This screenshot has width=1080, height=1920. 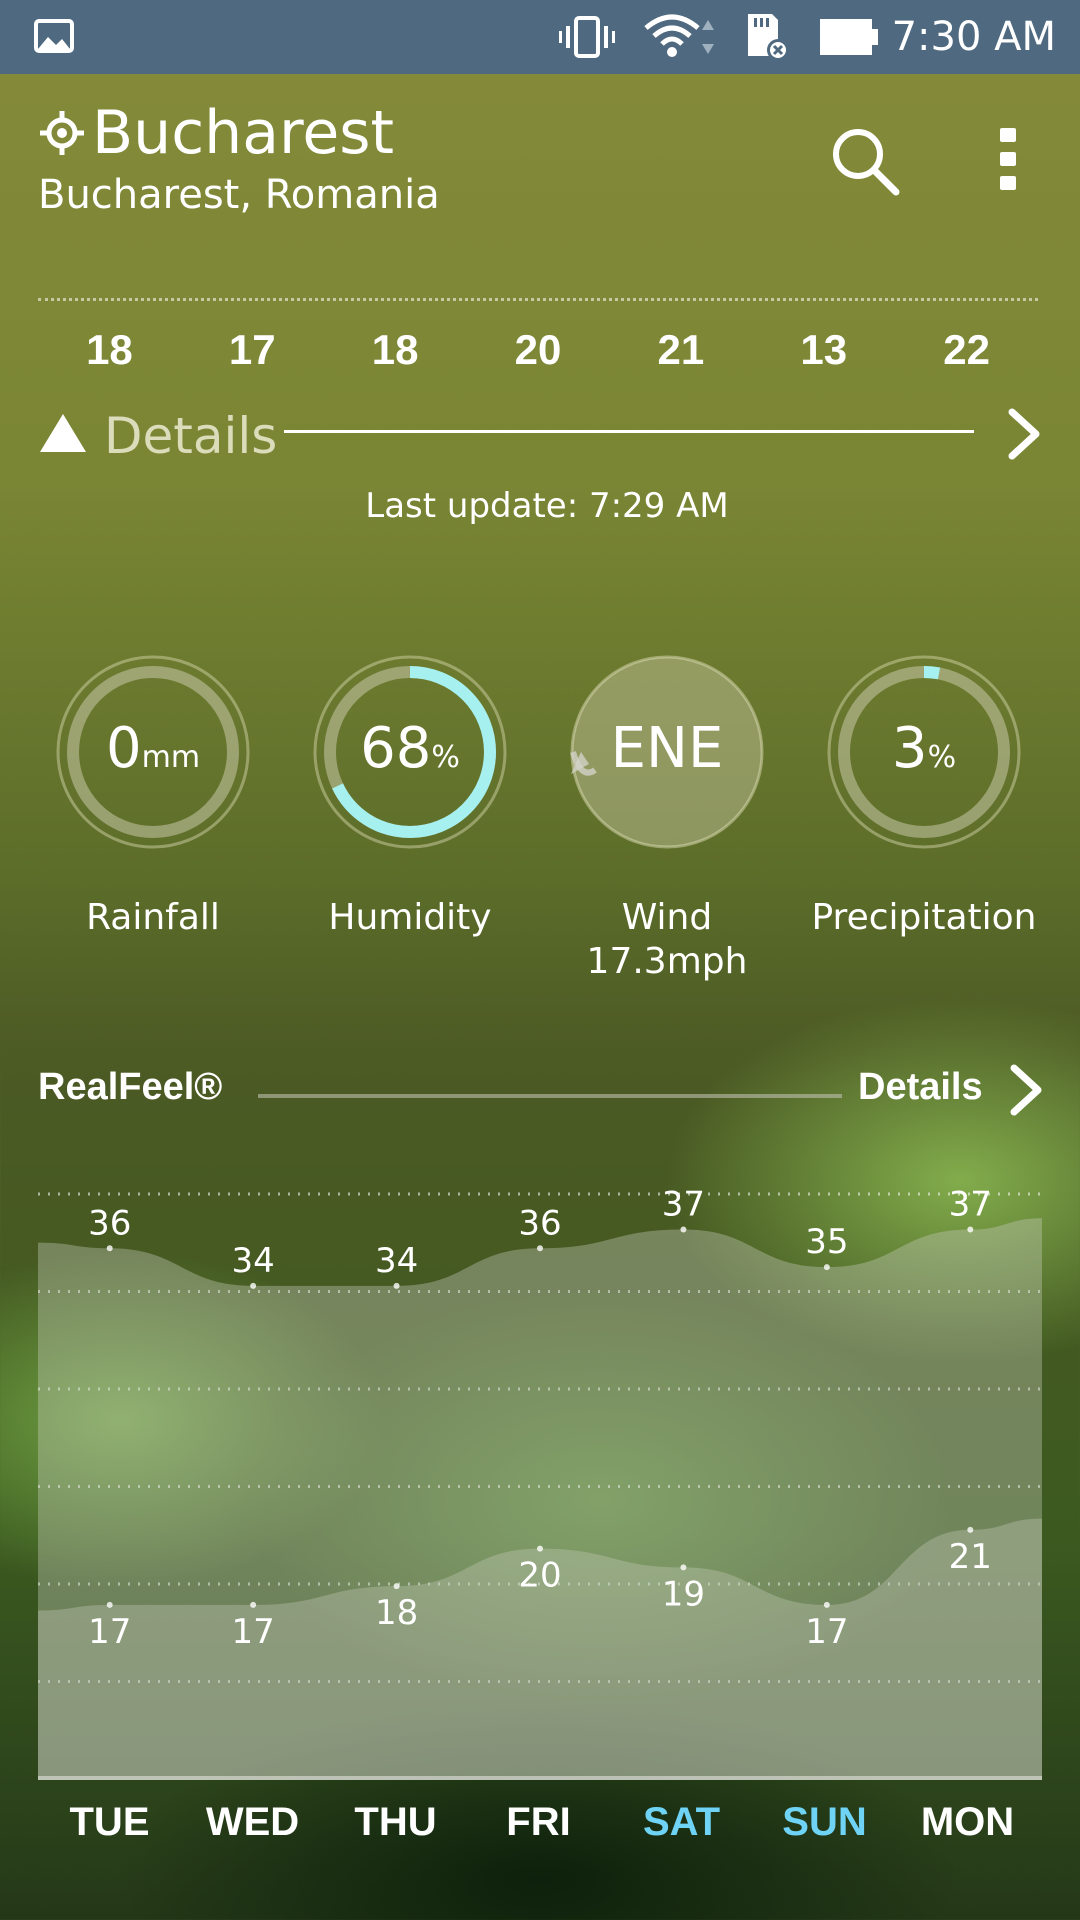 I want to click on last-update: Last update: 7:29 AM, so click(x=547, y=506).